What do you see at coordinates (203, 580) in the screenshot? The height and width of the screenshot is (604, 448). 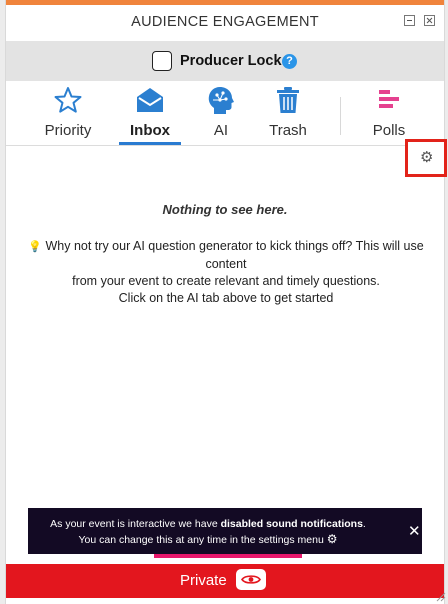 I see `private-label: Private` at bounding box center [203, 580].